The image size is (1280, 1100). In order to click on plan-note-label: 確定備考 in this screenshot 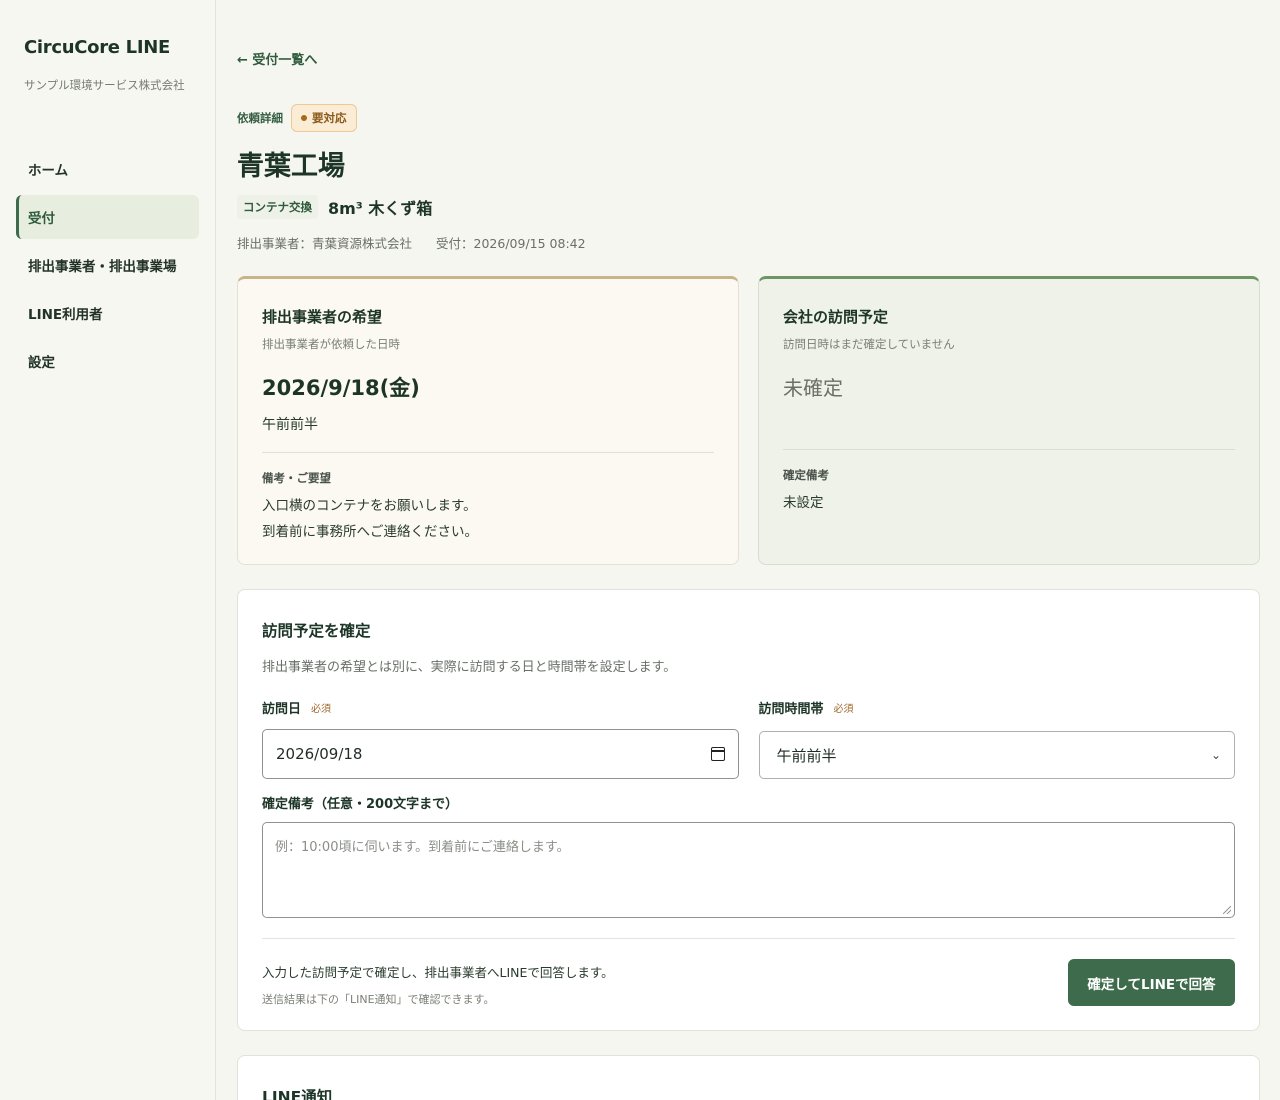, I will do `click(806, 475)`.